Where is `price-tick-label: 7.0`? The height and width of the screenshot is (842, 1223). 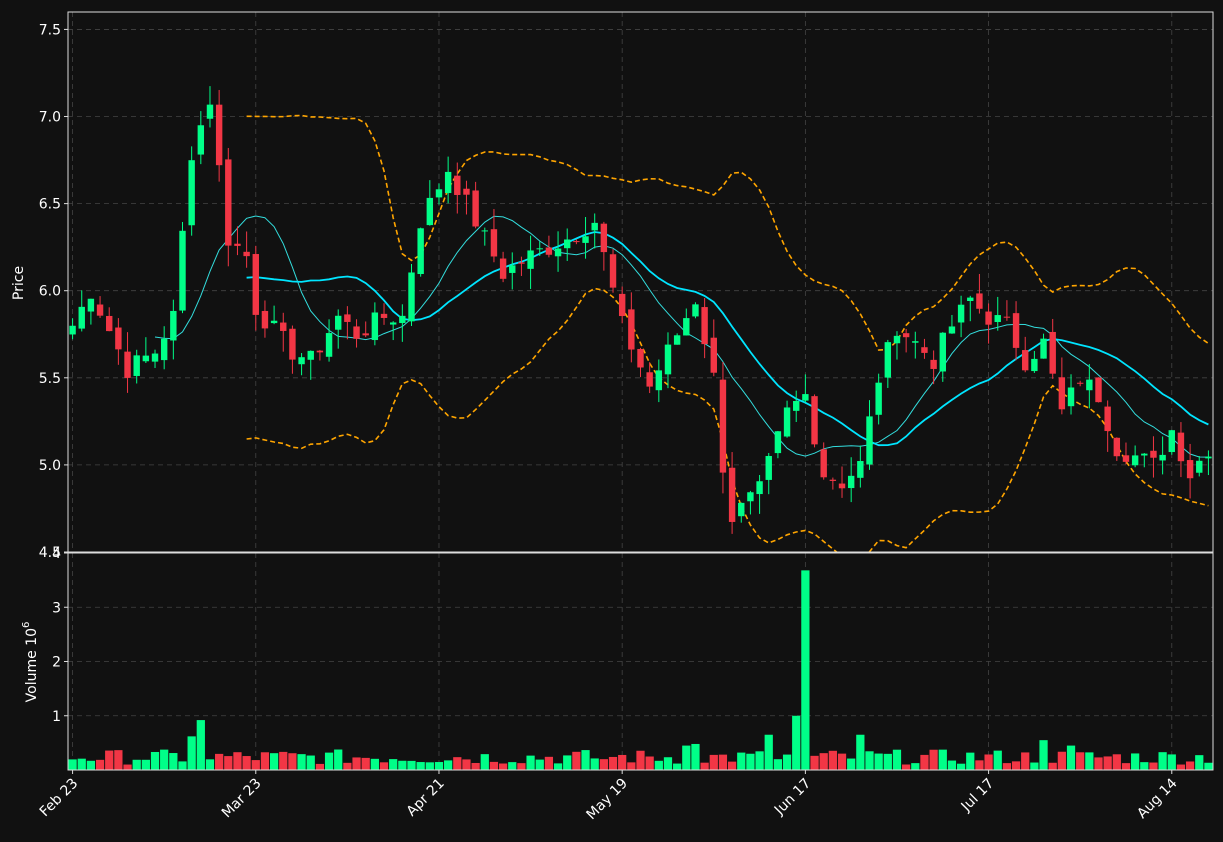
price-tick-label: 7.0 is located at coordinates (50, 118).